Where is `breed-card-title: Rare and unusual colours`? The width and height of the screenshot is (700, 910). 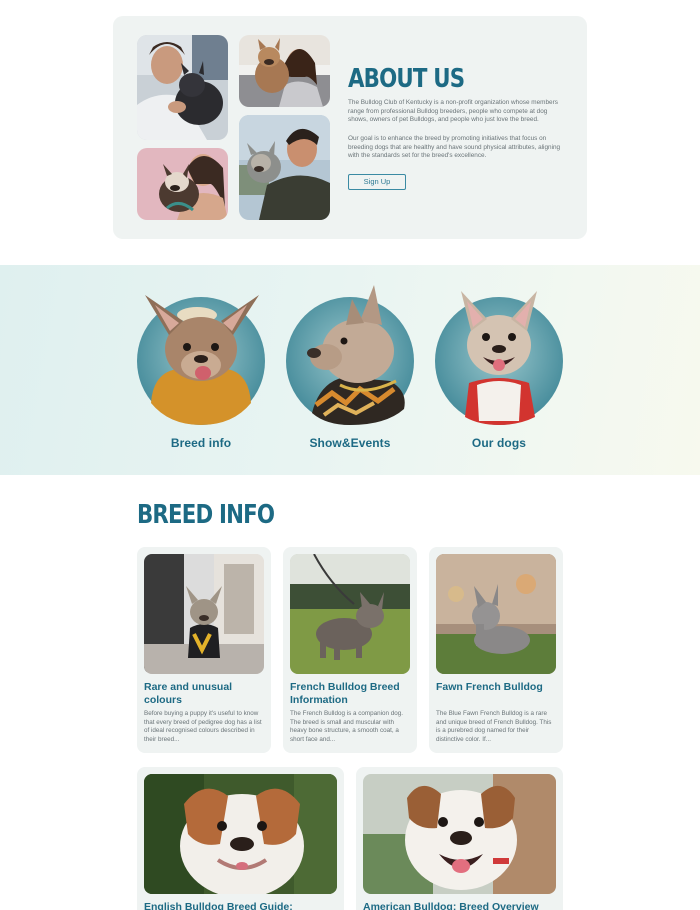 breed-card-title: Rare and unusual colours is located at coordinates (203, 694).